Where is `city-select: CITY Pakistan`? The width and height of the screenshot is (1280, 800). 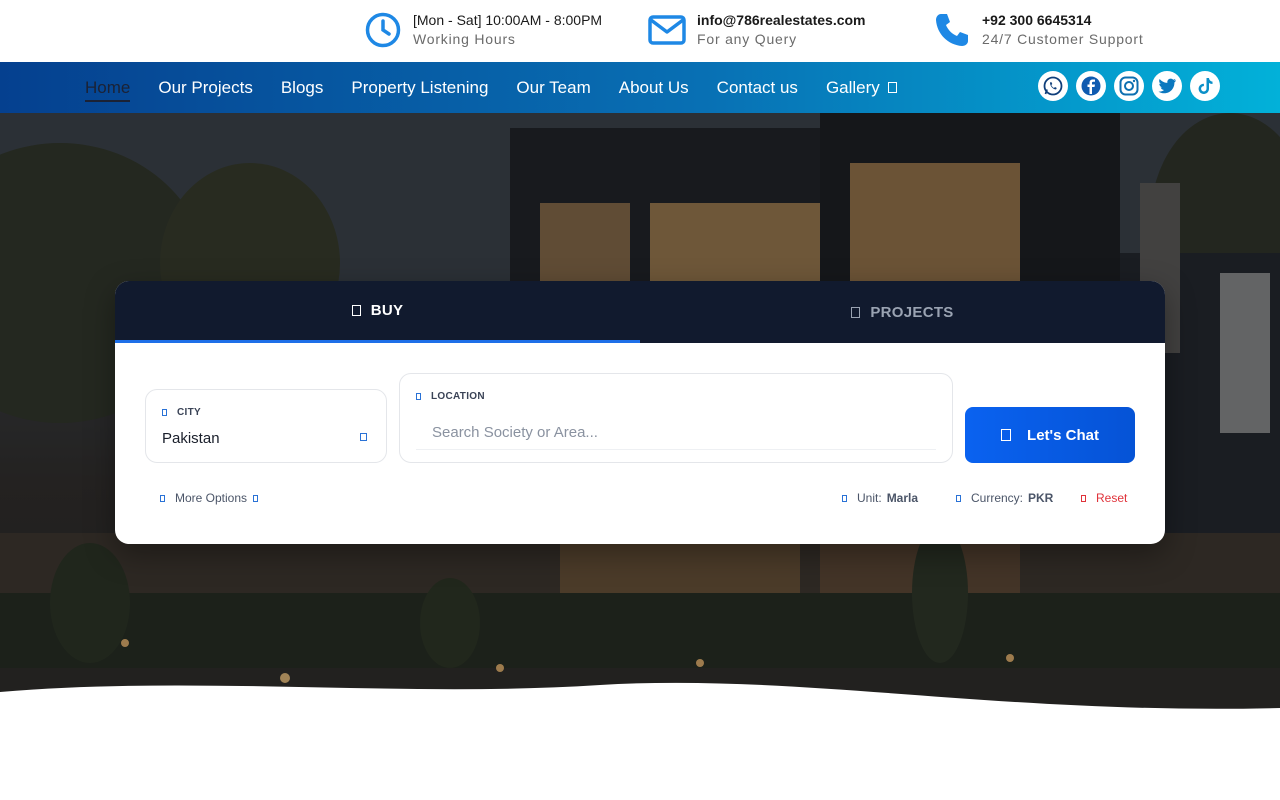
city-select: CITY Pakistan is located at coordinates (266, 426).